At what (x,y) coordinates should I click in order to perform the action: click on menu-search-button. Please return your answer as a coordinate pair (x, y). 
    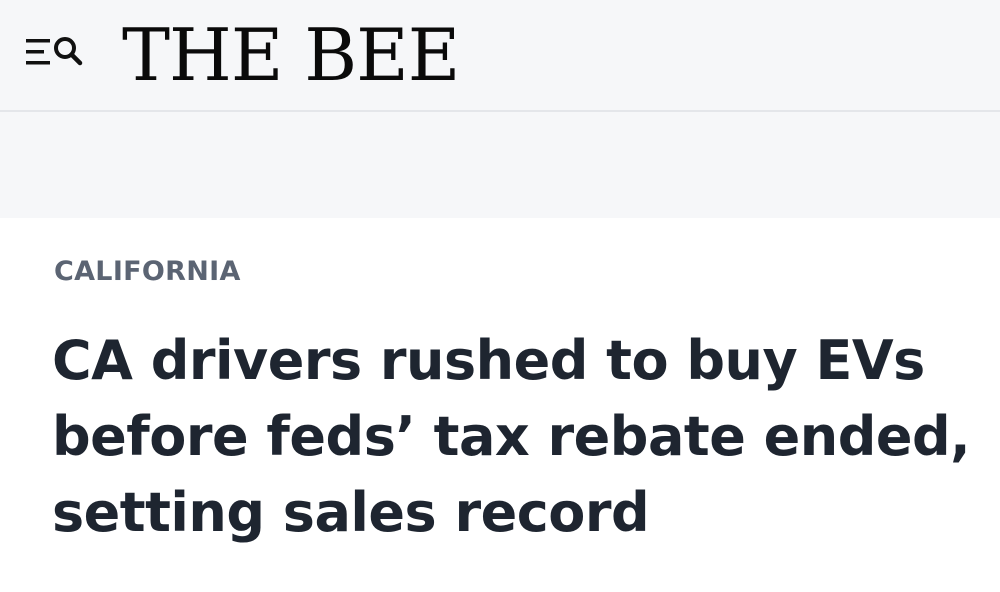
    Looking at the image, I should click on (62, 54).